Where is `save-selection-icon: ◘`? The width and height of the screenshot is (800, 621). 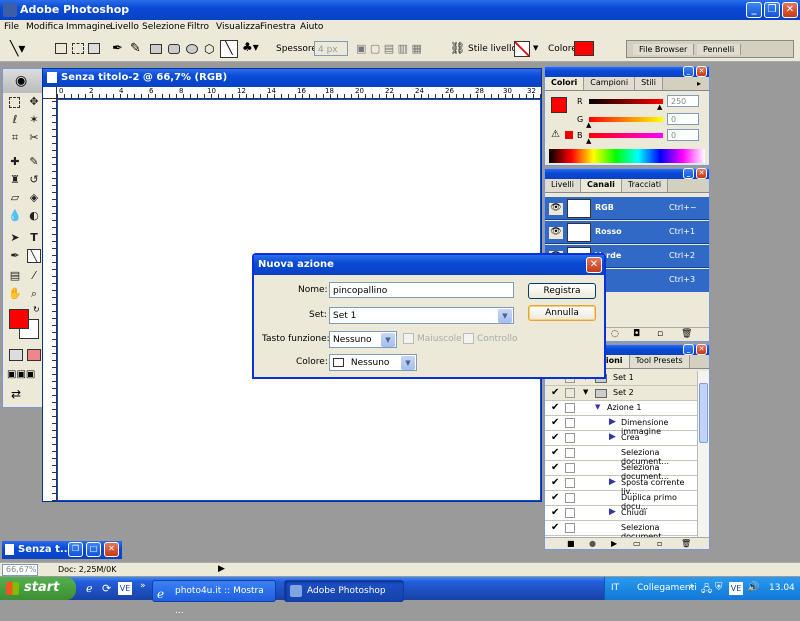
save-selection-icon: ◘ is located at coordinates (636, 334).